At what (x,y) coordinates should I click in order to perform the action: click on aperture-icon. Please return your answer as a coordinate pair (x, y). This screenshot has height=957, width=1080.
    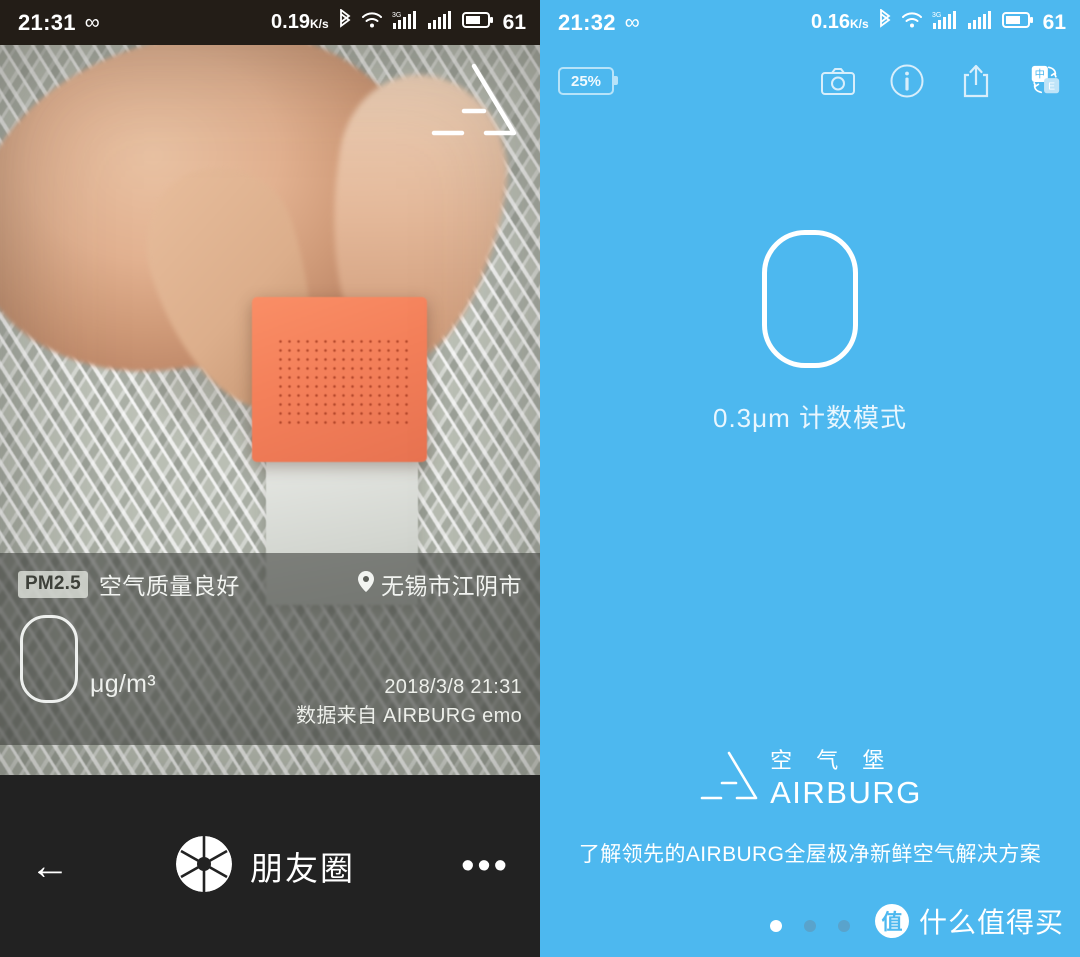
    Looking at the image, I should click on (204, 866).